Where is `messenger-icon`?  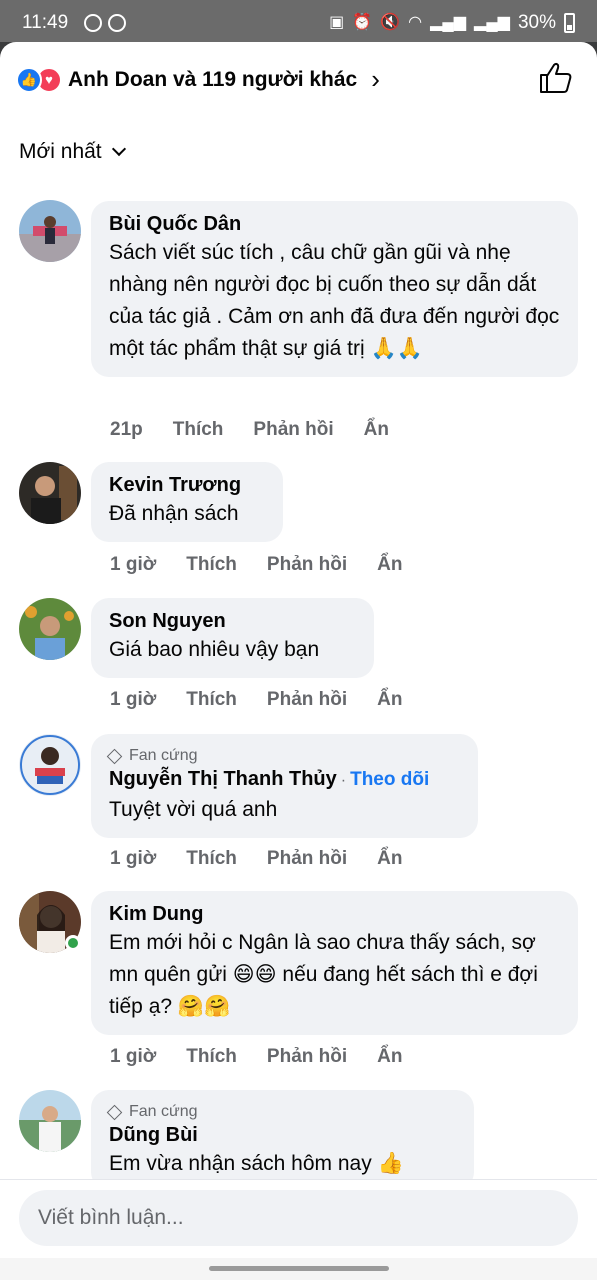 messenger-icon is located at coordinates (117, 23).